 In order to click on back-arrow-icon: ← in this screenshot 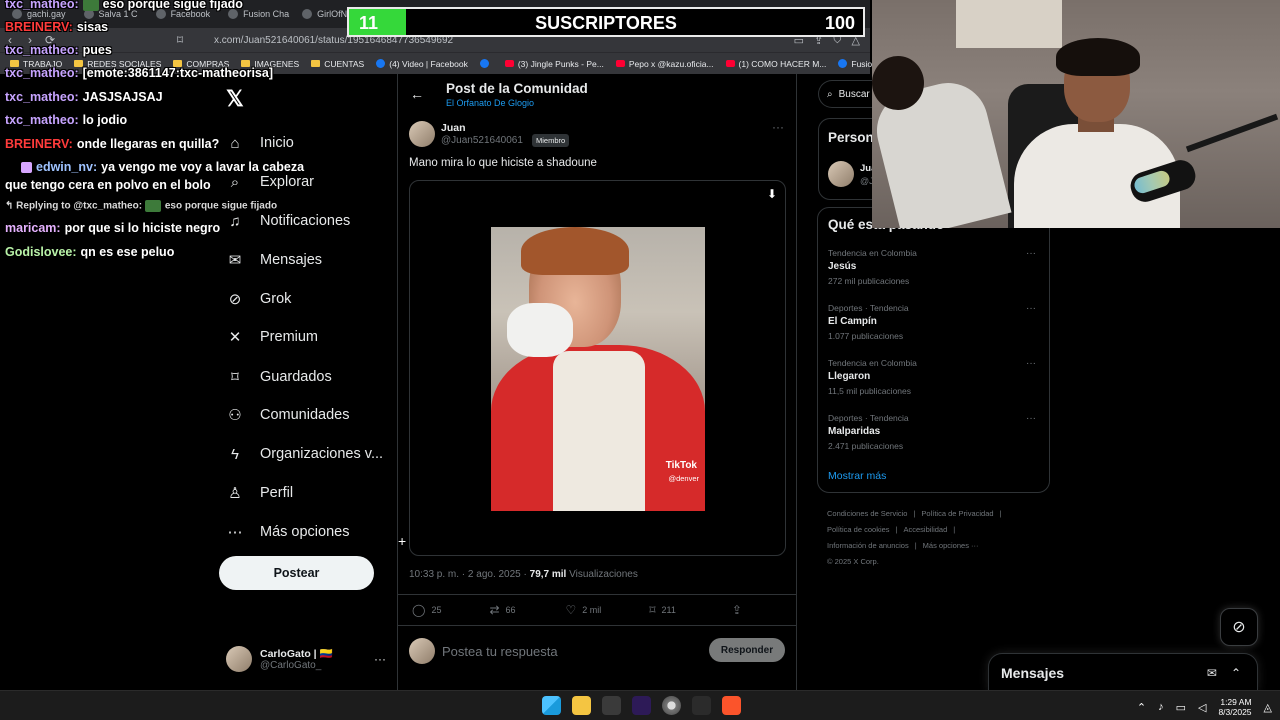, I will do `click(417, 94)`.